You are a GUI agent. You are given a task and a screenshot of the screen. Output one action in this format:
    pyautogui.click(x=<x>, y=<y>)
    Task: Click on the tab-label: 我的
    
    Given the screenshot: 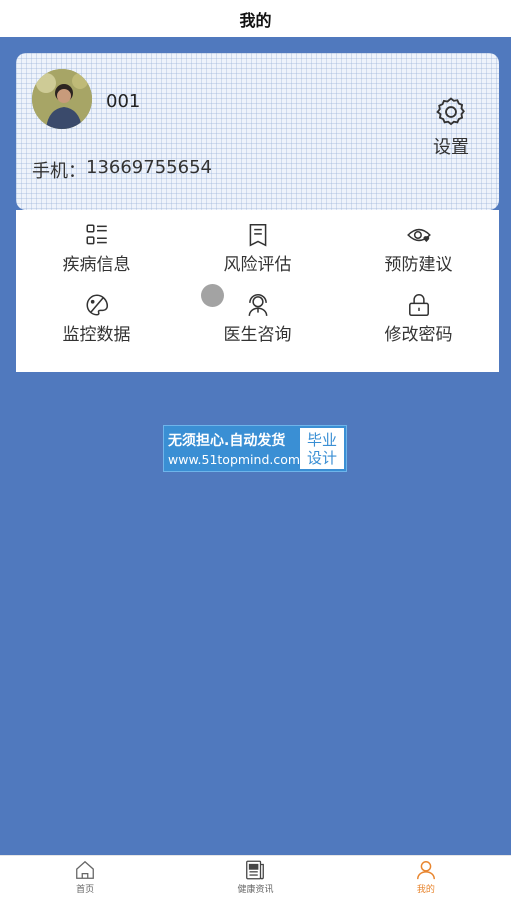 What is the action you would take?
    pyautogui.click(x=425, y=889)
    